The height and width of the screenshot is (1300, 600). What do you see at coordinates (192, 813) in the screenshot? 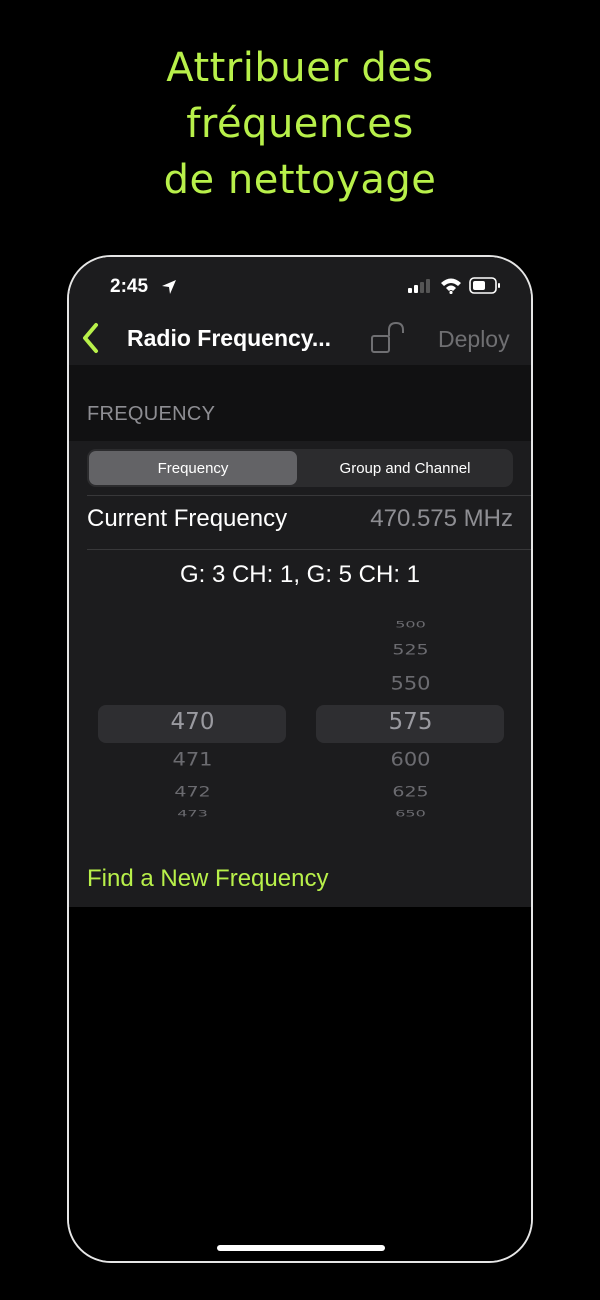
I see `picker-item: 473` at bounding box center [192, 813].